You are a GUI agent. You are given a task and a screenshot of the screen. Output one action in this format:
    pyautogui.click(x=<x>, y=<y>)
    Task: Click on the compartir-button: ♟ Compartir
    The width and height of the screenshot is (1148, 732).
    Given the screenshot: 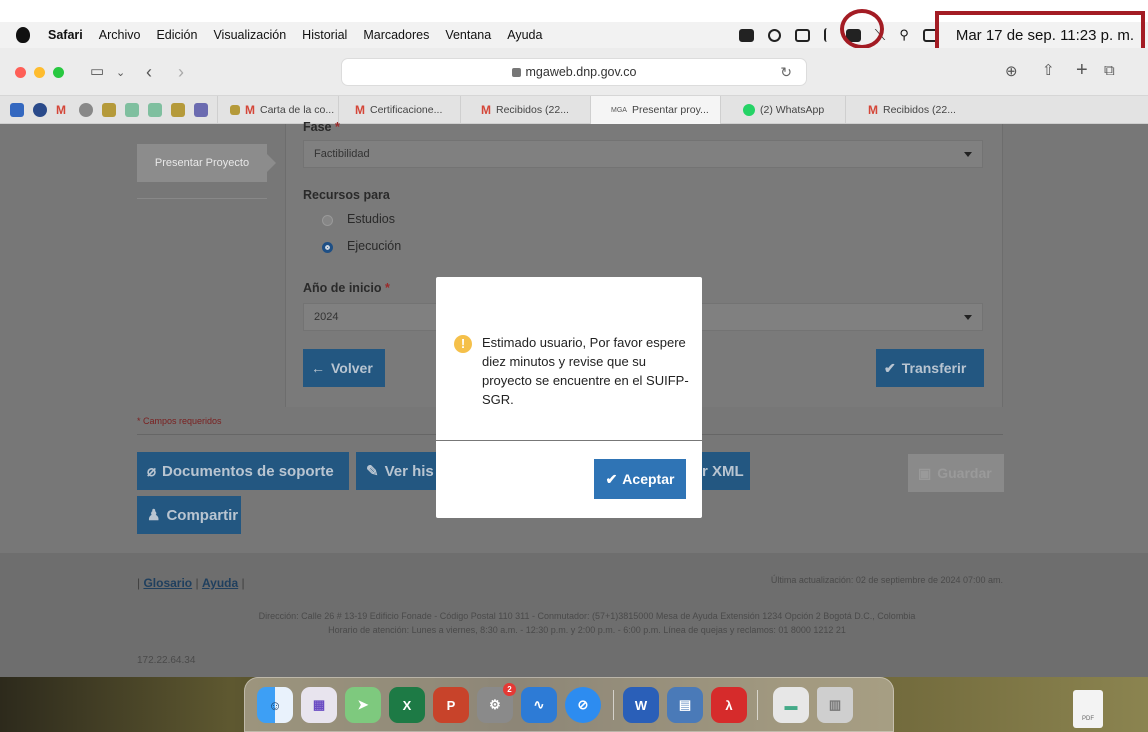 What is the action you would take?
    pyautogui.click(x=189, y=515)
    